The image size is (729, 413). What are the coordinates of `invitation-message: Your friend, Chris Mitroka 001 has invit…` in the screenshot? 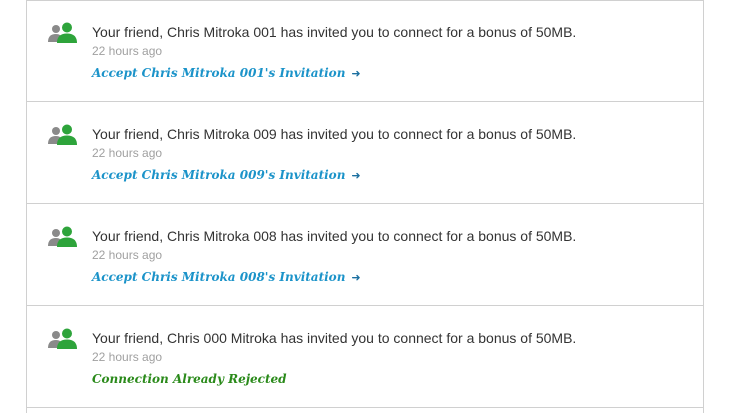 It's located at (334, 32).